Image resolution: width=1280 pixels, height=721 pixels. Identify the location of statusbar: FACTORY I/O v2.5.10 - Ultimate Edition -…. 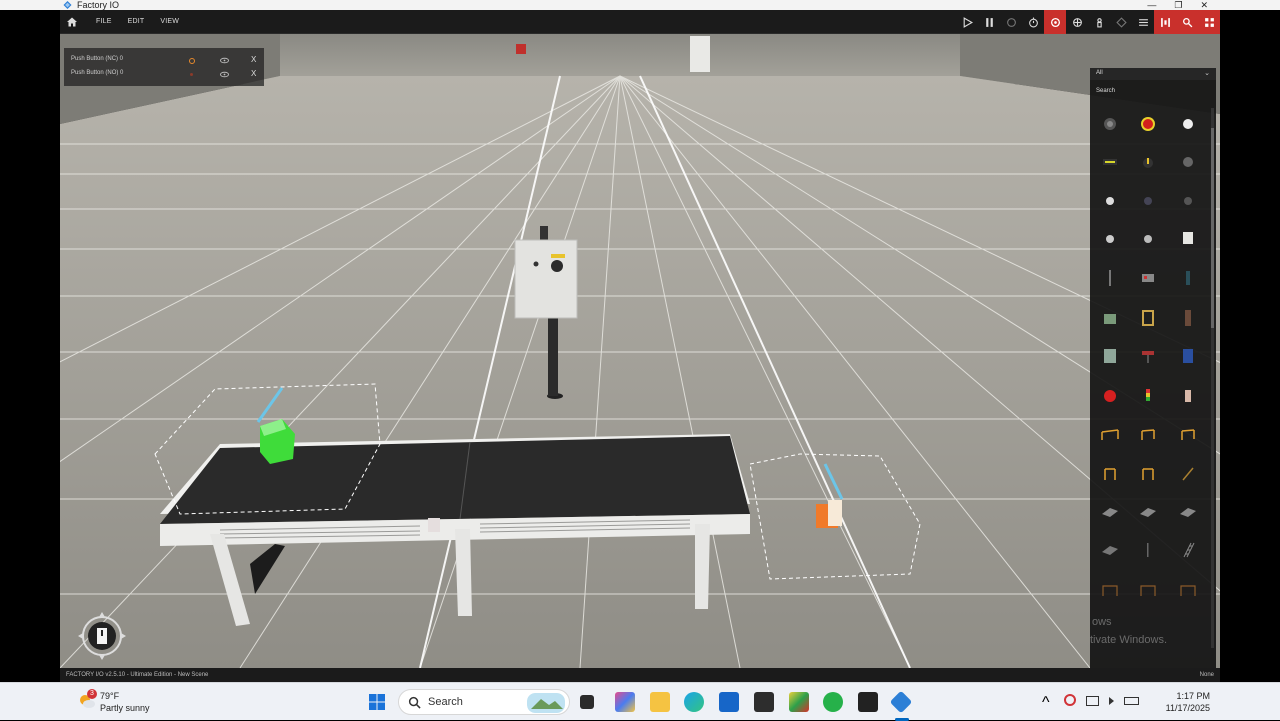
(640, 675).